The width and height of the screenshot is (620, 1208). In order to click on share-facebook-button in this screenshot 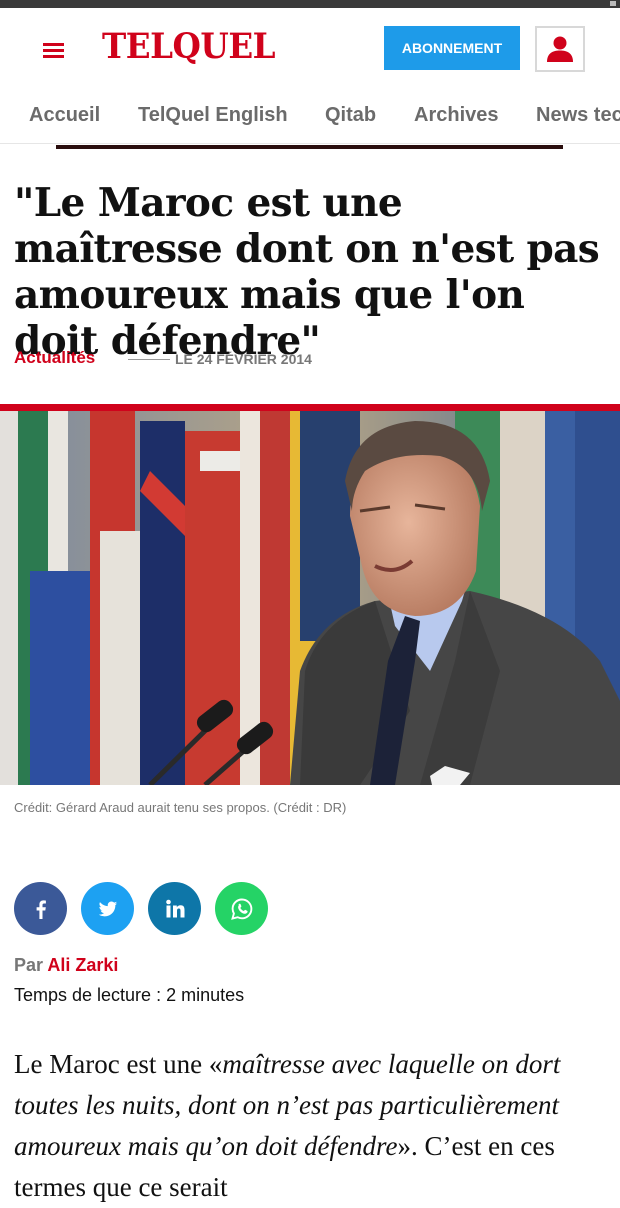, I will do `click(40, 908)`.